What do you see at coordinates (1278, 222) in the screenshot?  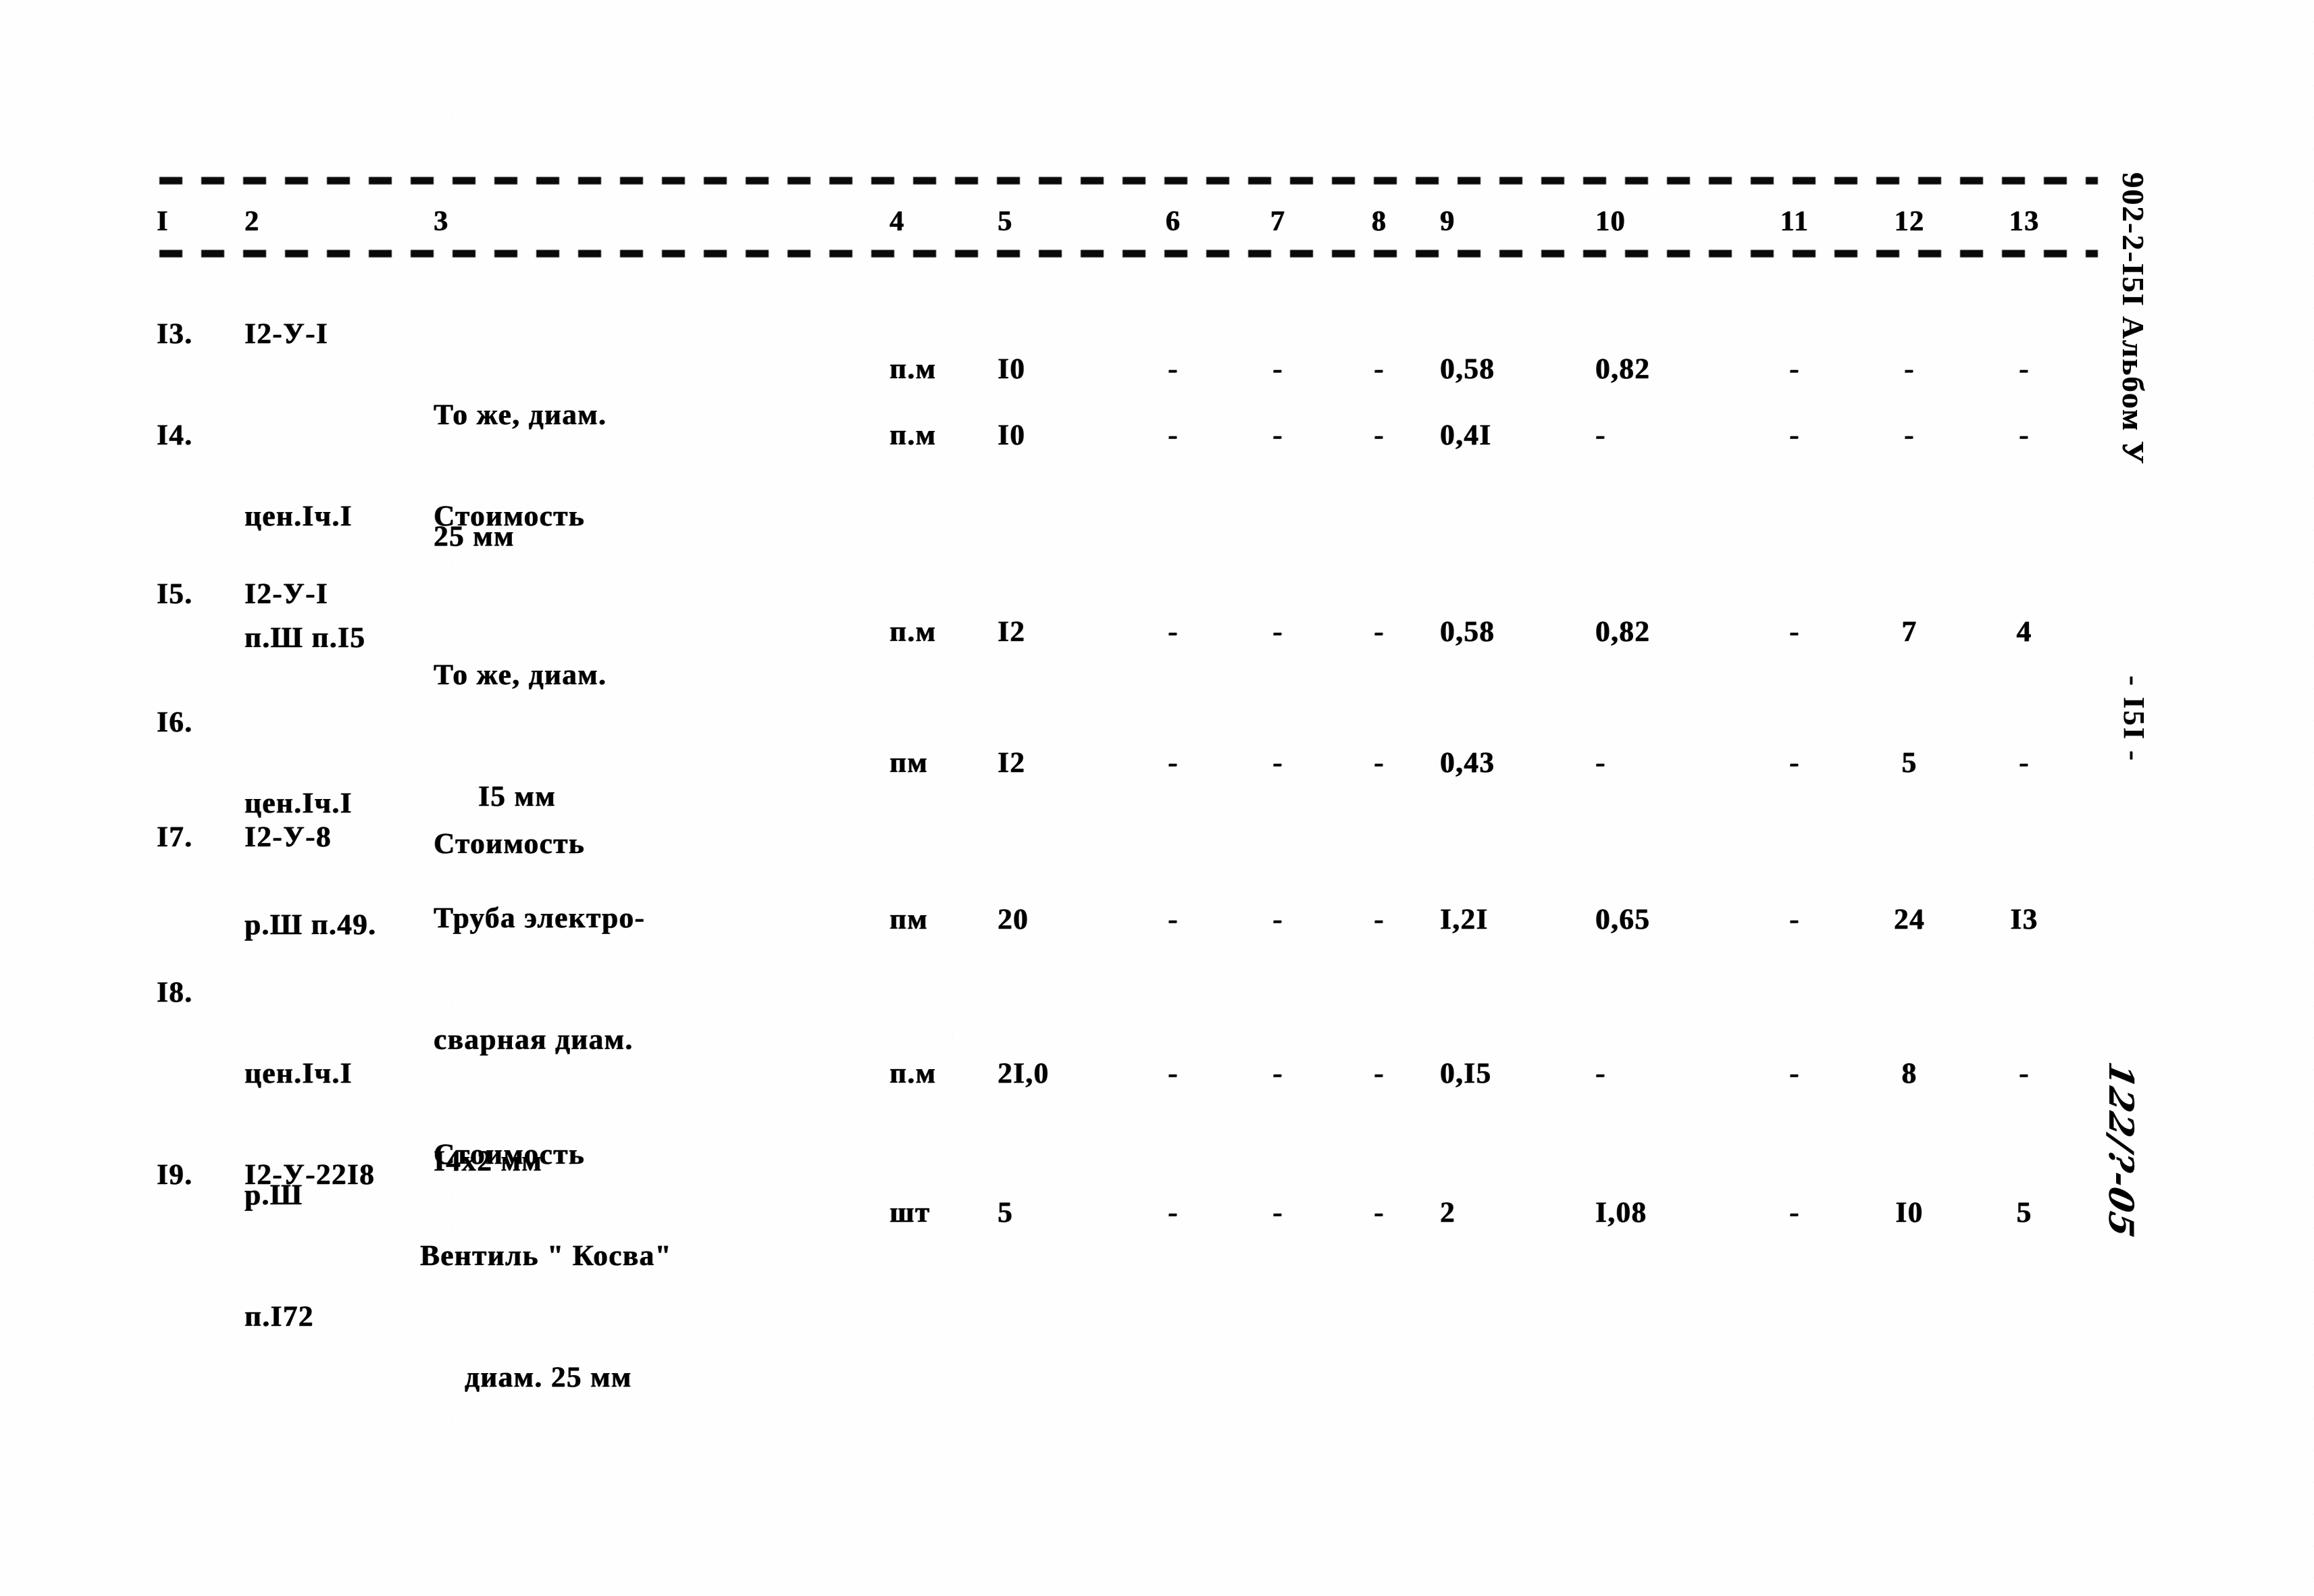 I see `column-header-7: 7` at bounding box center [1278, 222].